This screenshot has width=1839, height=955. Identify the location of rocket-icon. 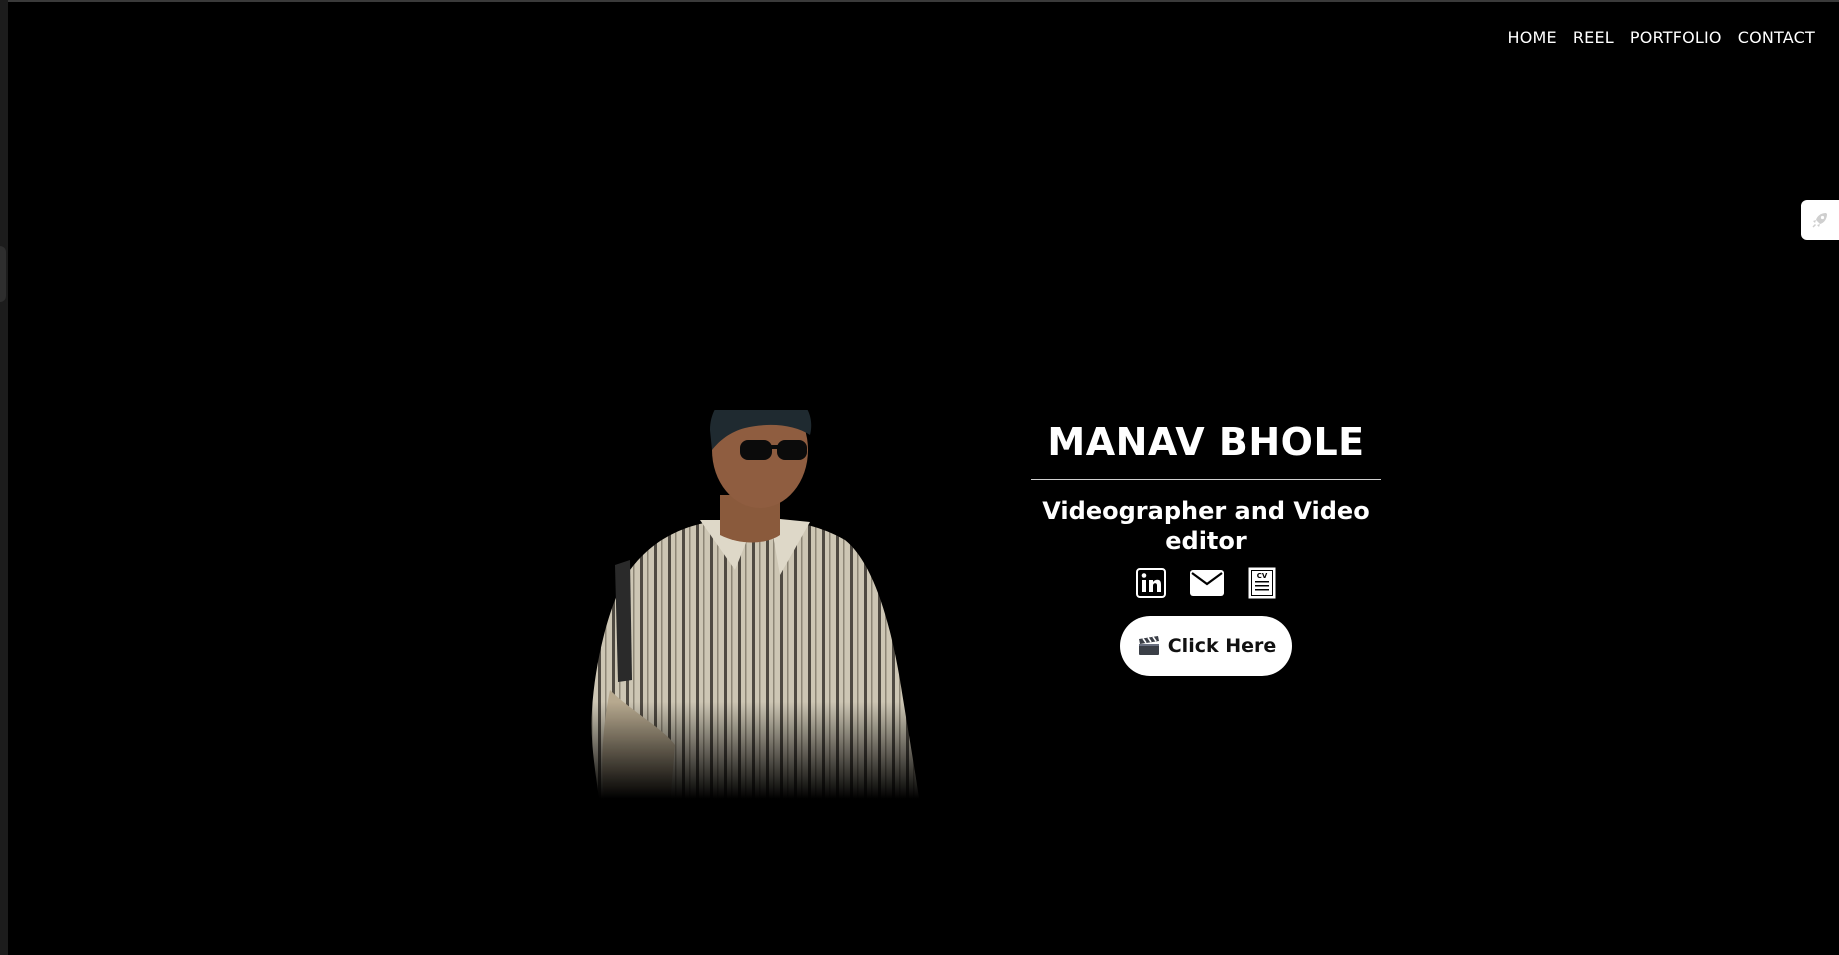
(1820, 220).